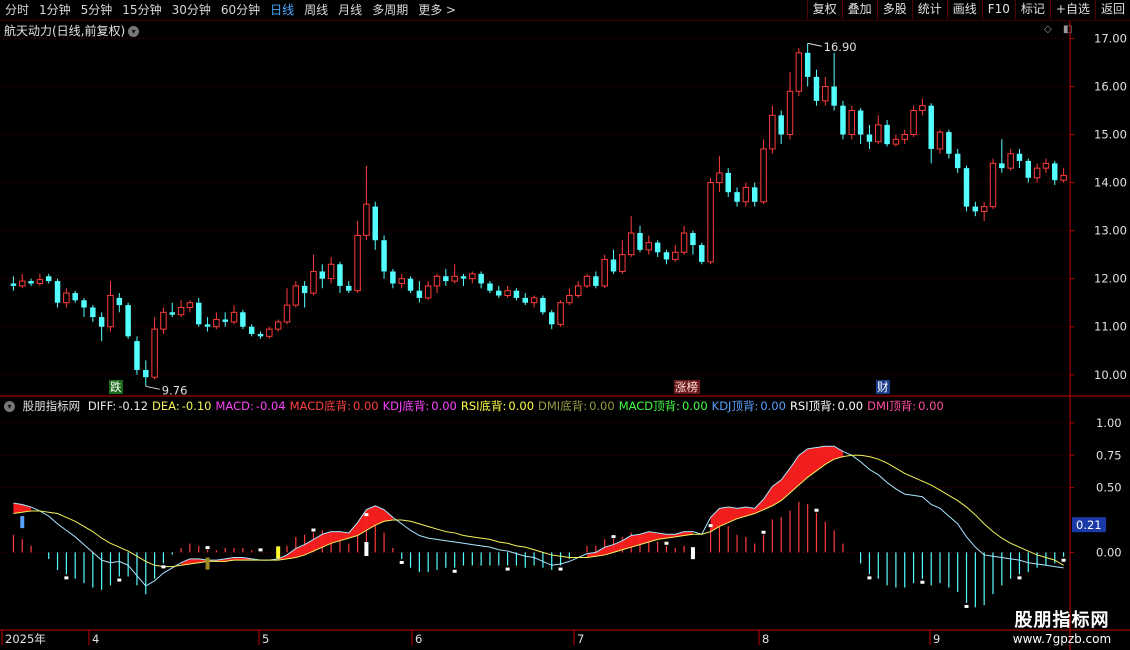 This screenshot has width=1130, height=650. I want to click on watermark-title: 股朋指标网, so click(1062, 620).